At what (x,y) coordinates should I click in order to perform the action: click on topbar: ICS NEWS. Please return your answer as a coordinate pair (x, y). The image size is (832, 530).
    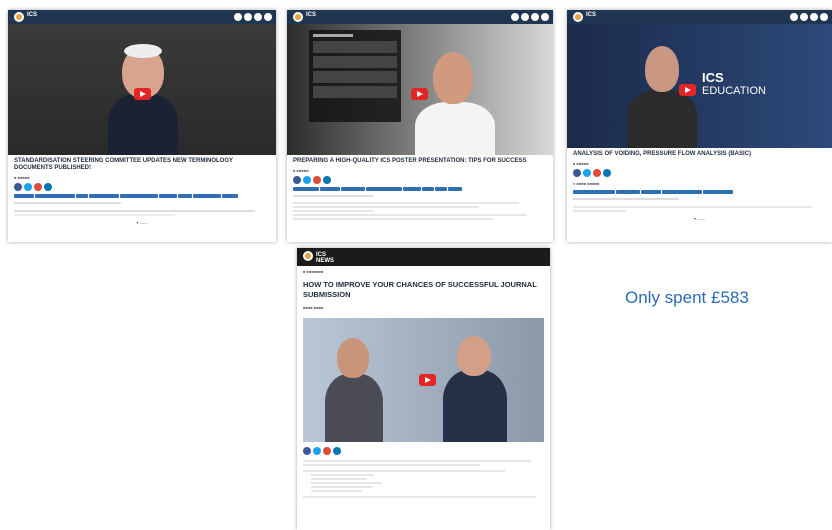
    Looking at the image, I should click on (423, 257).